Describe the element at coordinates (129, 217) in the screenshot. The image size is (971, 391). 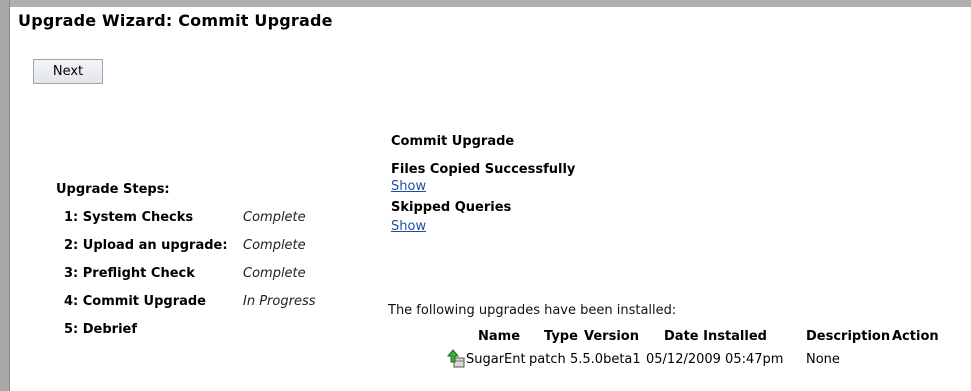
I see `step-name: 1: System Checks` at that location.